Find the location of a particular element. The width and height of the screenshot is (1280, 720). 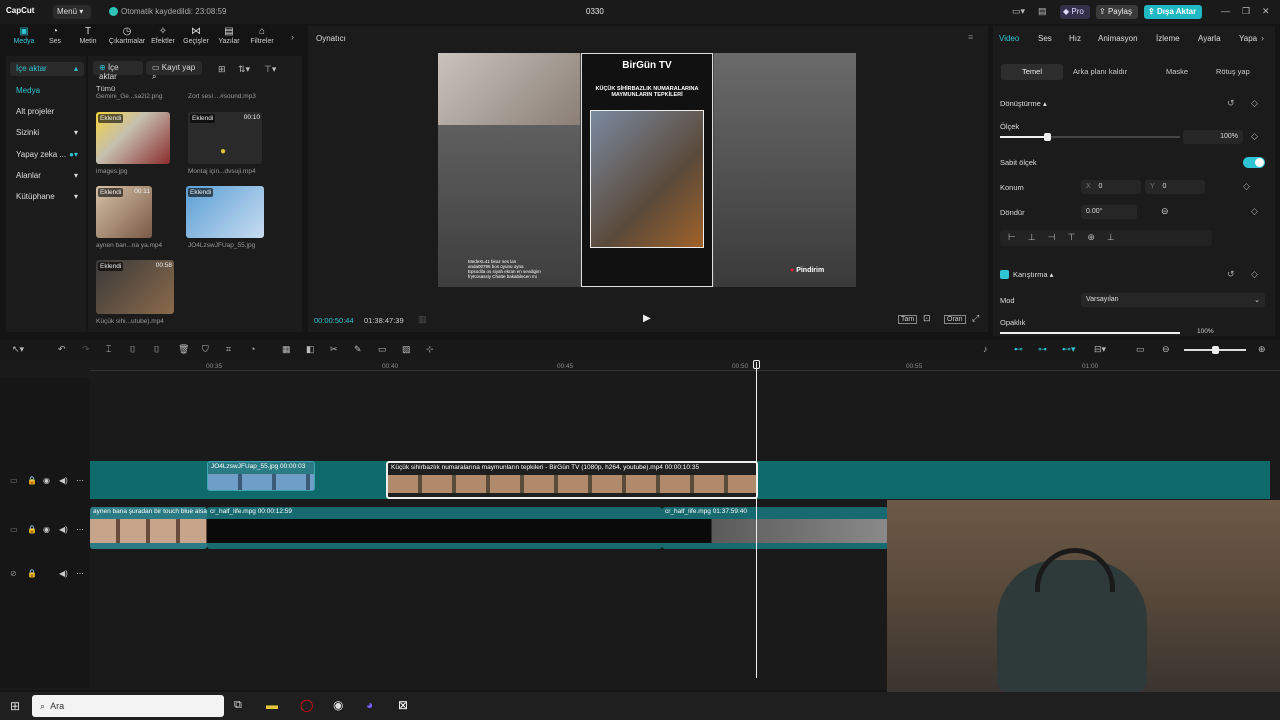

export-button: ⇪ Dışa Aktar is located at coordinates (1173, 12).